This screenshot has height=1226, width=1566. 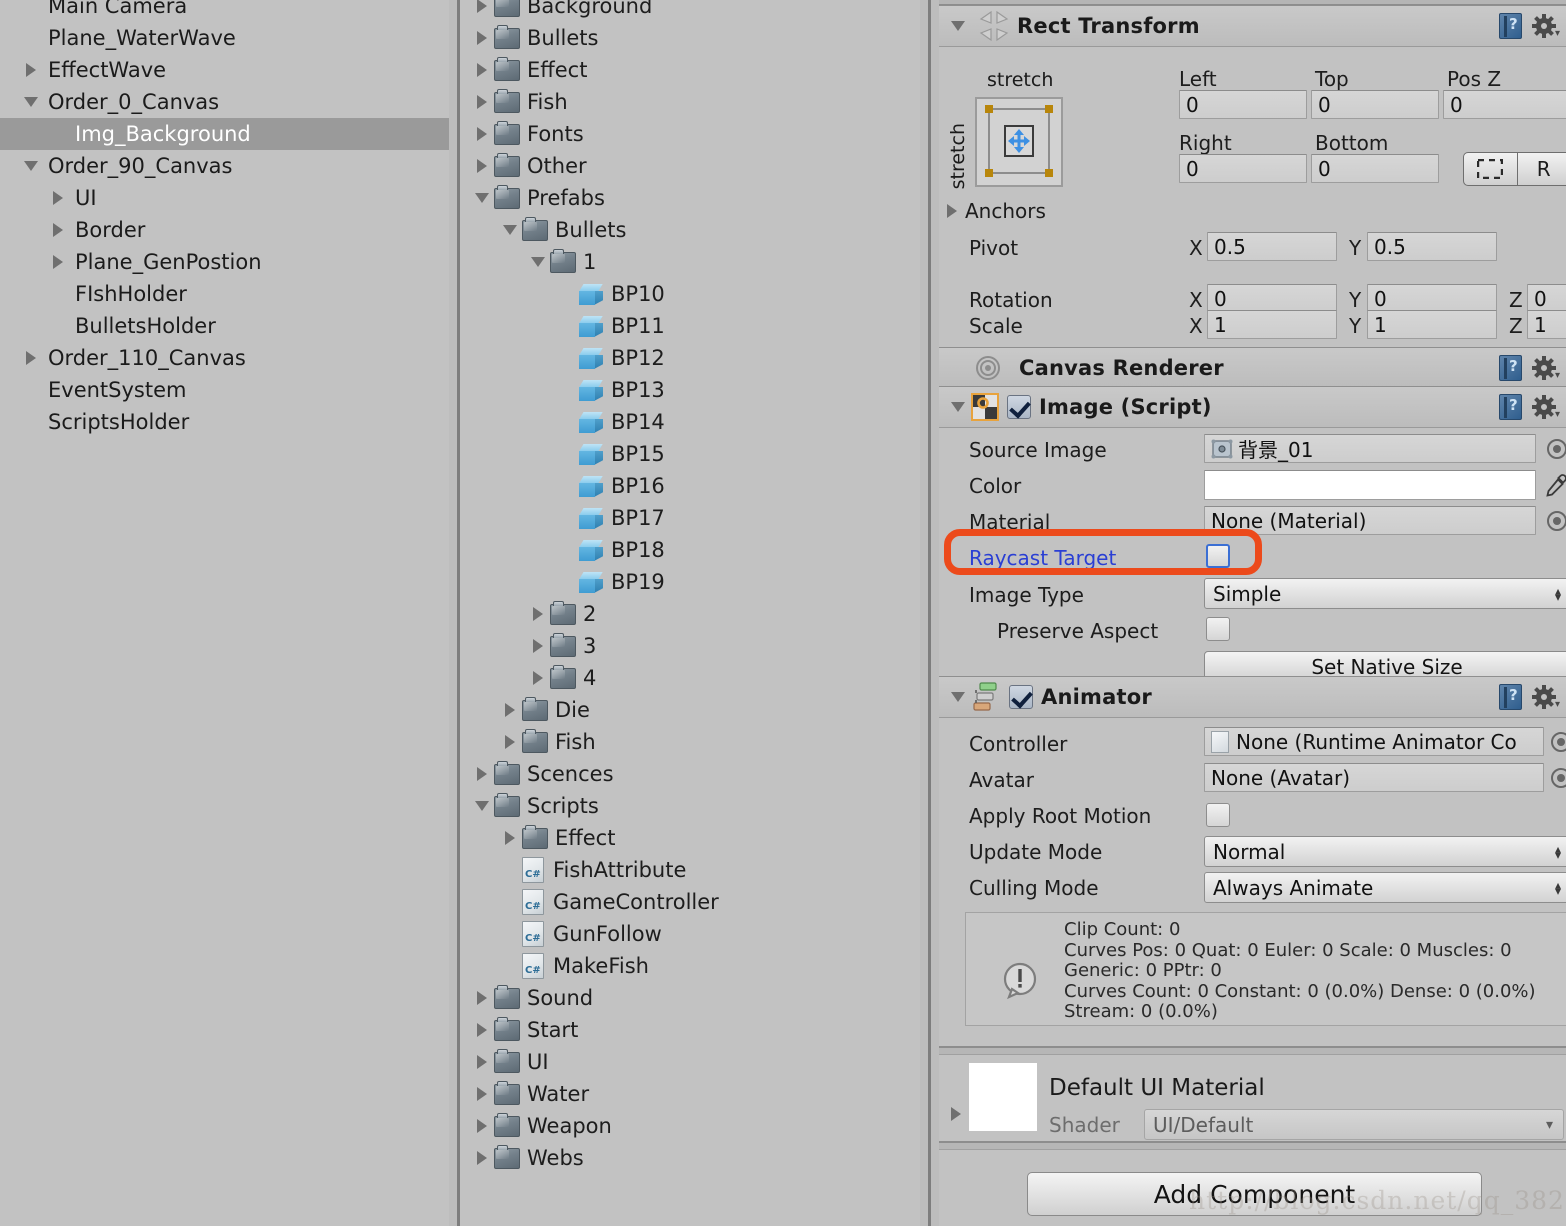 I want to click on project-item: Water, so click(x=690, y=1094).